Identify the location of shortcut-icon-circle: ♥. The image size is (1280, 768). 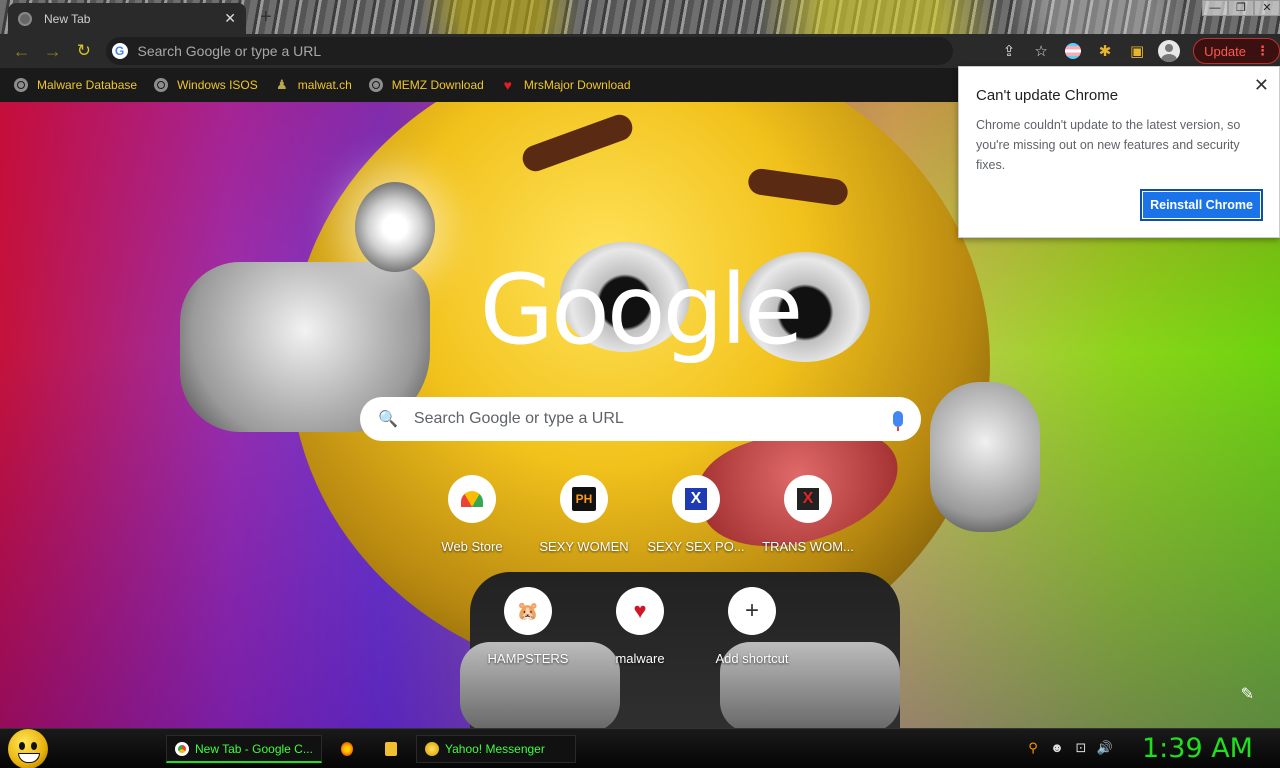
(640, 611).